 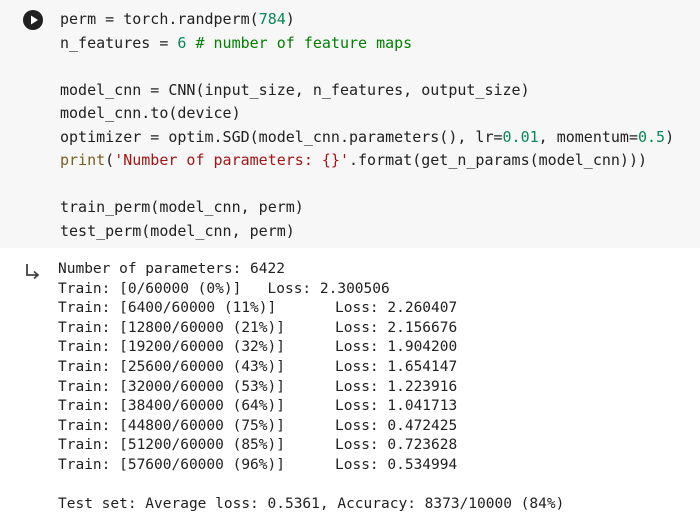 I want to click on train-line: Train: [32000/60000 (53%)] Loss: 1.223916, so click(x=258, y=386).